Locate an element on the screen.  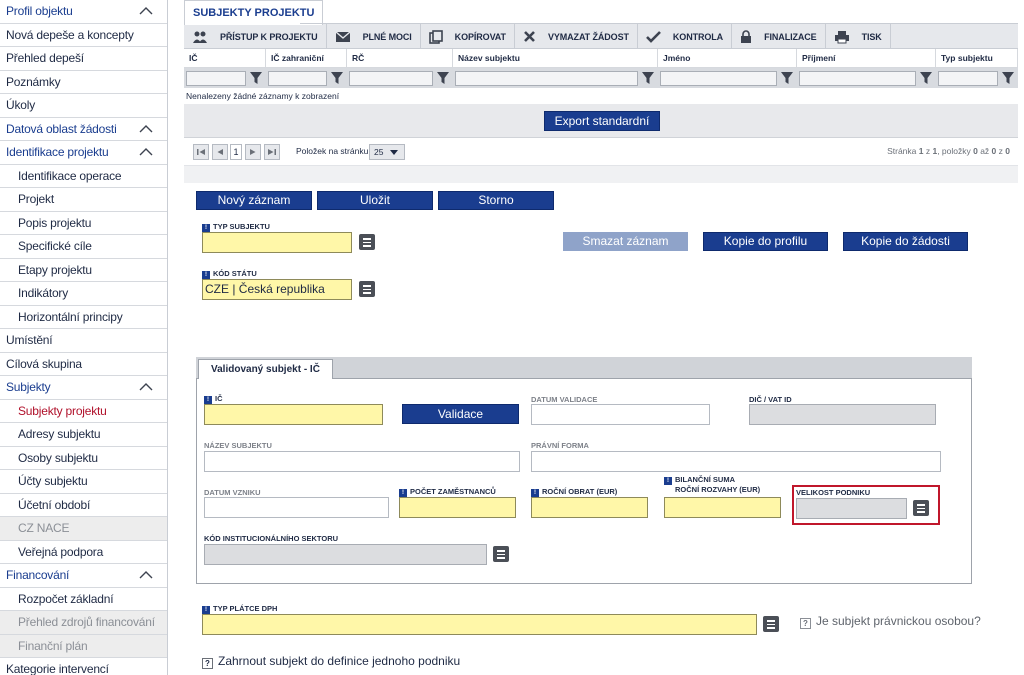
datum-vzniku-field is located at coordinates (296, 507).